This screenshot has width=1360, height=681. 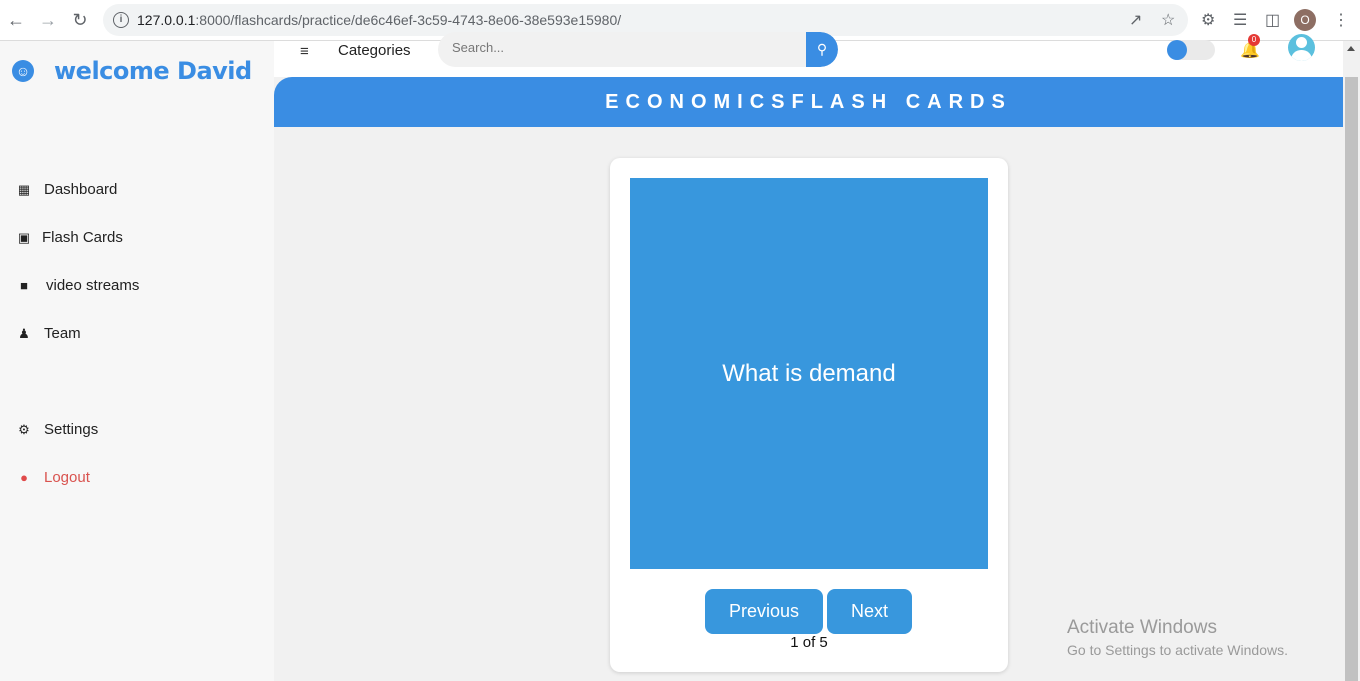 I want to click on watermark-subtitle: Go to Settings to activate Windows., so click(x=1177, y=650).